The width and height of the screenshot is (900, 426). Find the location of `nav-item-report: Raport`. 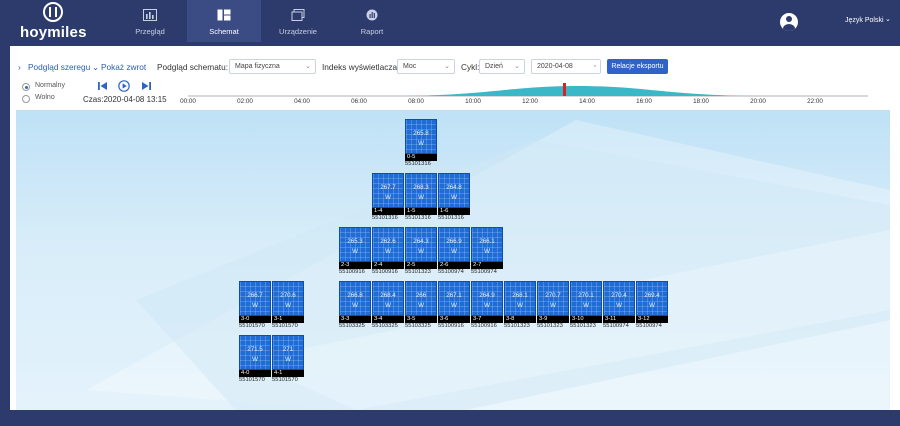

nav-item-report: Raport is located at coordinates (372, 21).